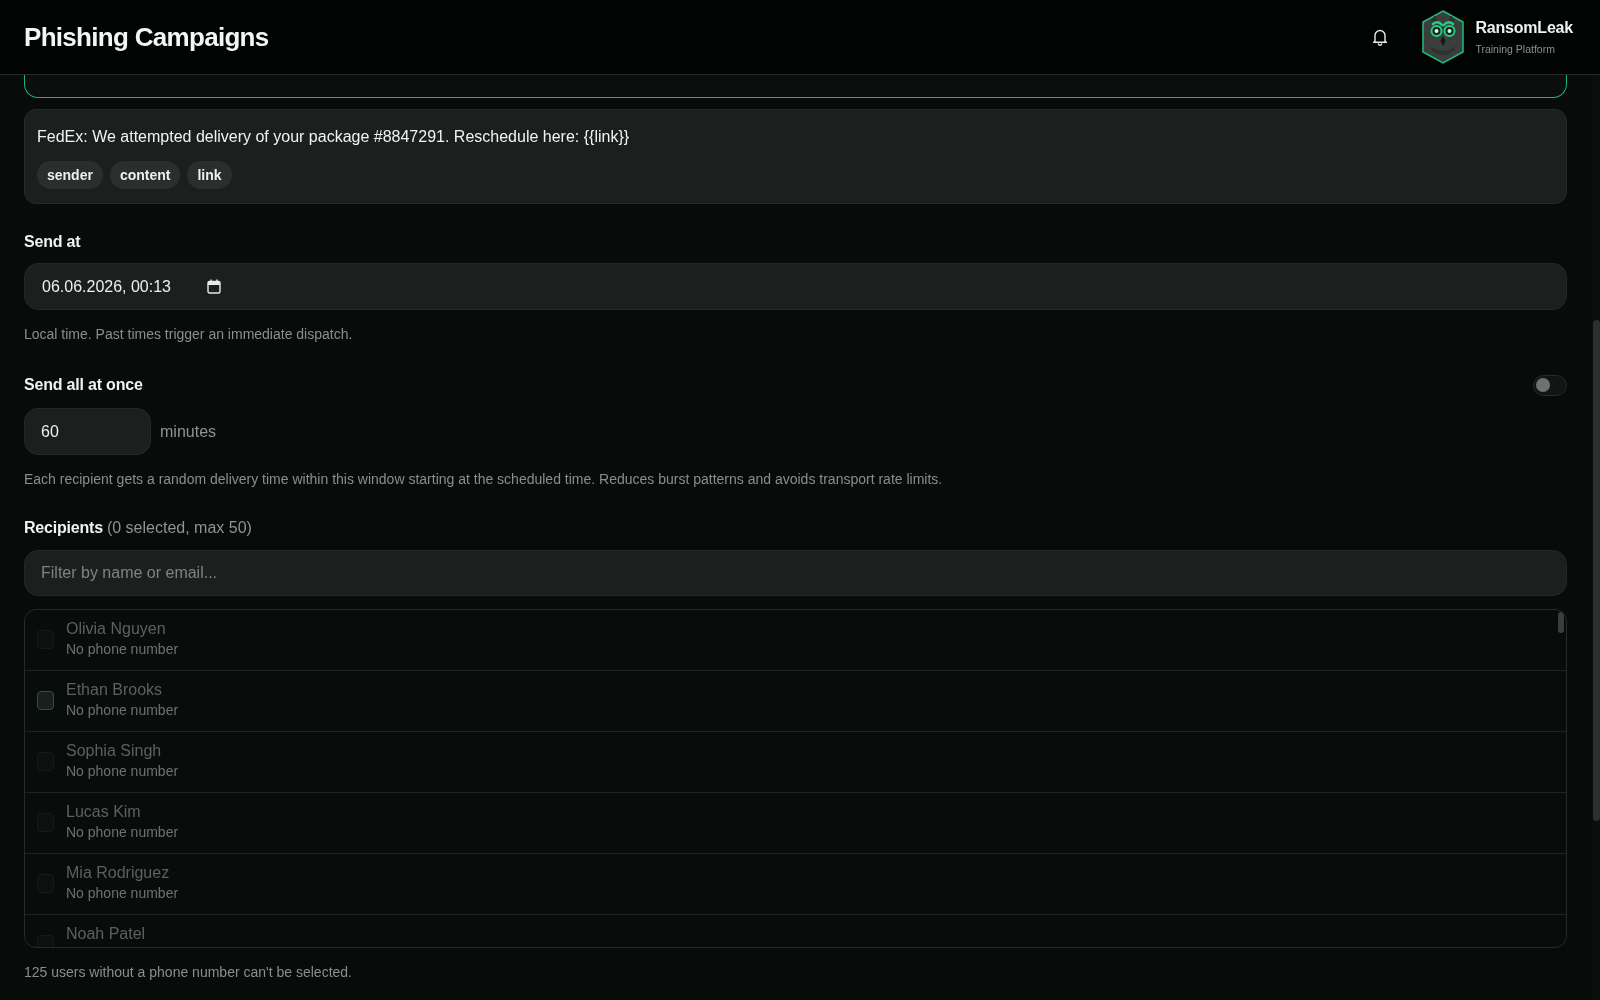 The width and height of the screenshot is (1600, 1000). What do you see at coordinates (87, 431) in the screenshot?
I see `number-field: 60` at bounding box center [87, 431].